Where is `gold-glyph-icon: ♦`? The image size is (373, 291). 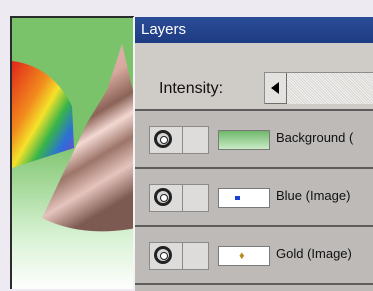
gold-glyph-icon: ♦ is located at coordinates (242, 256).